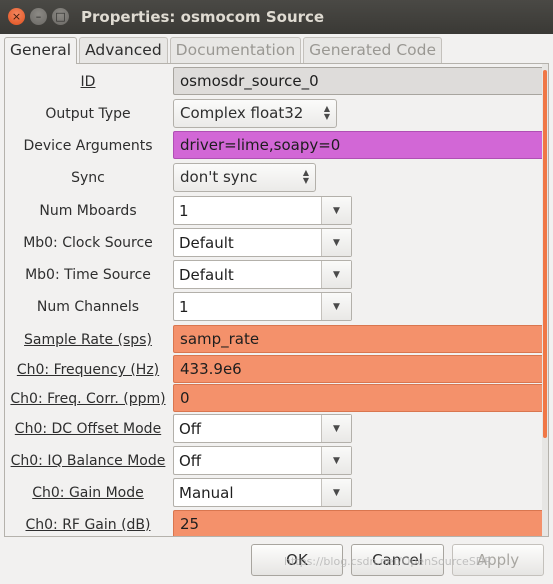 This screenshot has width=553, height=584. I want to click on field-row-clock-source: Mb0: Clock Source Default ▼, so click(276, 244).